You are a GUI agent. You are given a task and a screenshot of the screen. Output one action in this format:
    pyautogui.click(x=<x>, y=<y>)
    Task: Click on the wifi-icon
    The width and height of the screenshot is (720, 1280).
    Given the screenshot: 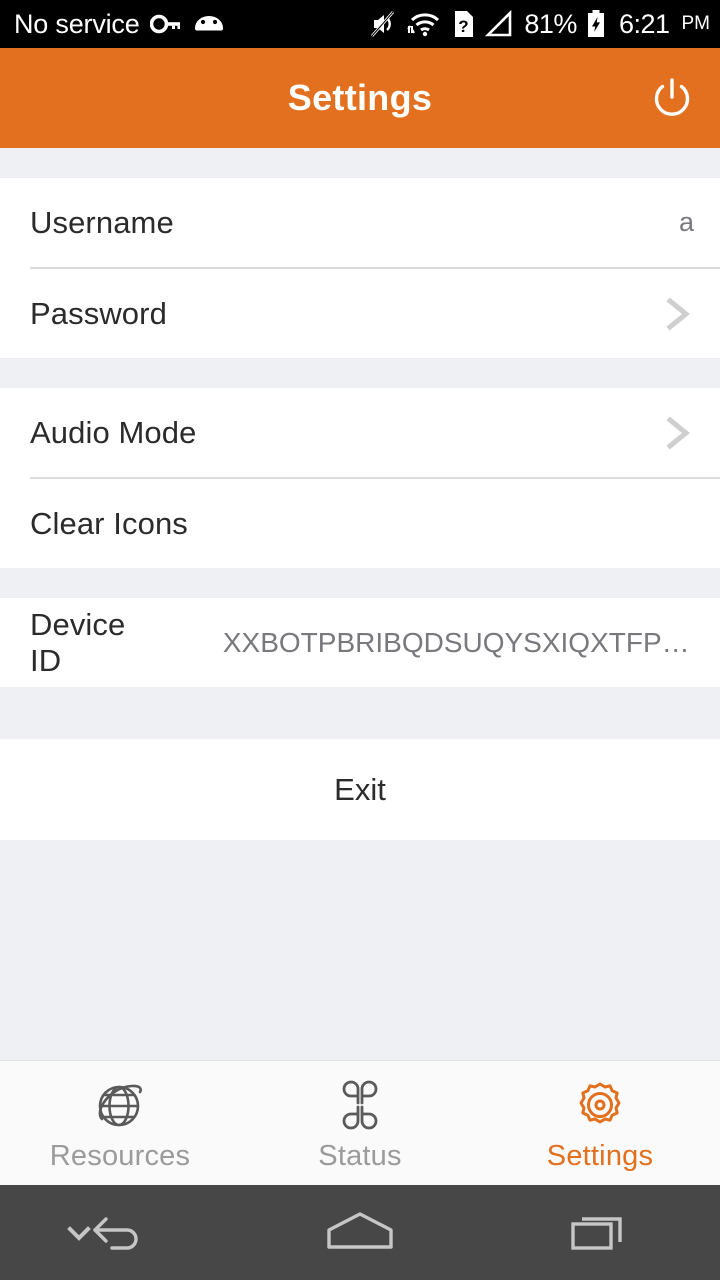 What is the action you would take?
    pyautogui.click(x=425, y=24)
    